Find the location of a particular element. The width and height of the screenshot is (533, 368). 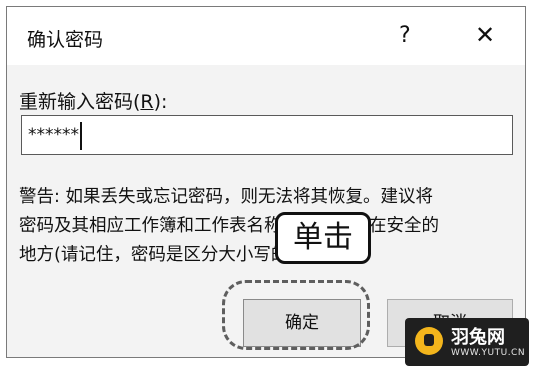

click-callout: 单击 is located at coordinates (323, 238).